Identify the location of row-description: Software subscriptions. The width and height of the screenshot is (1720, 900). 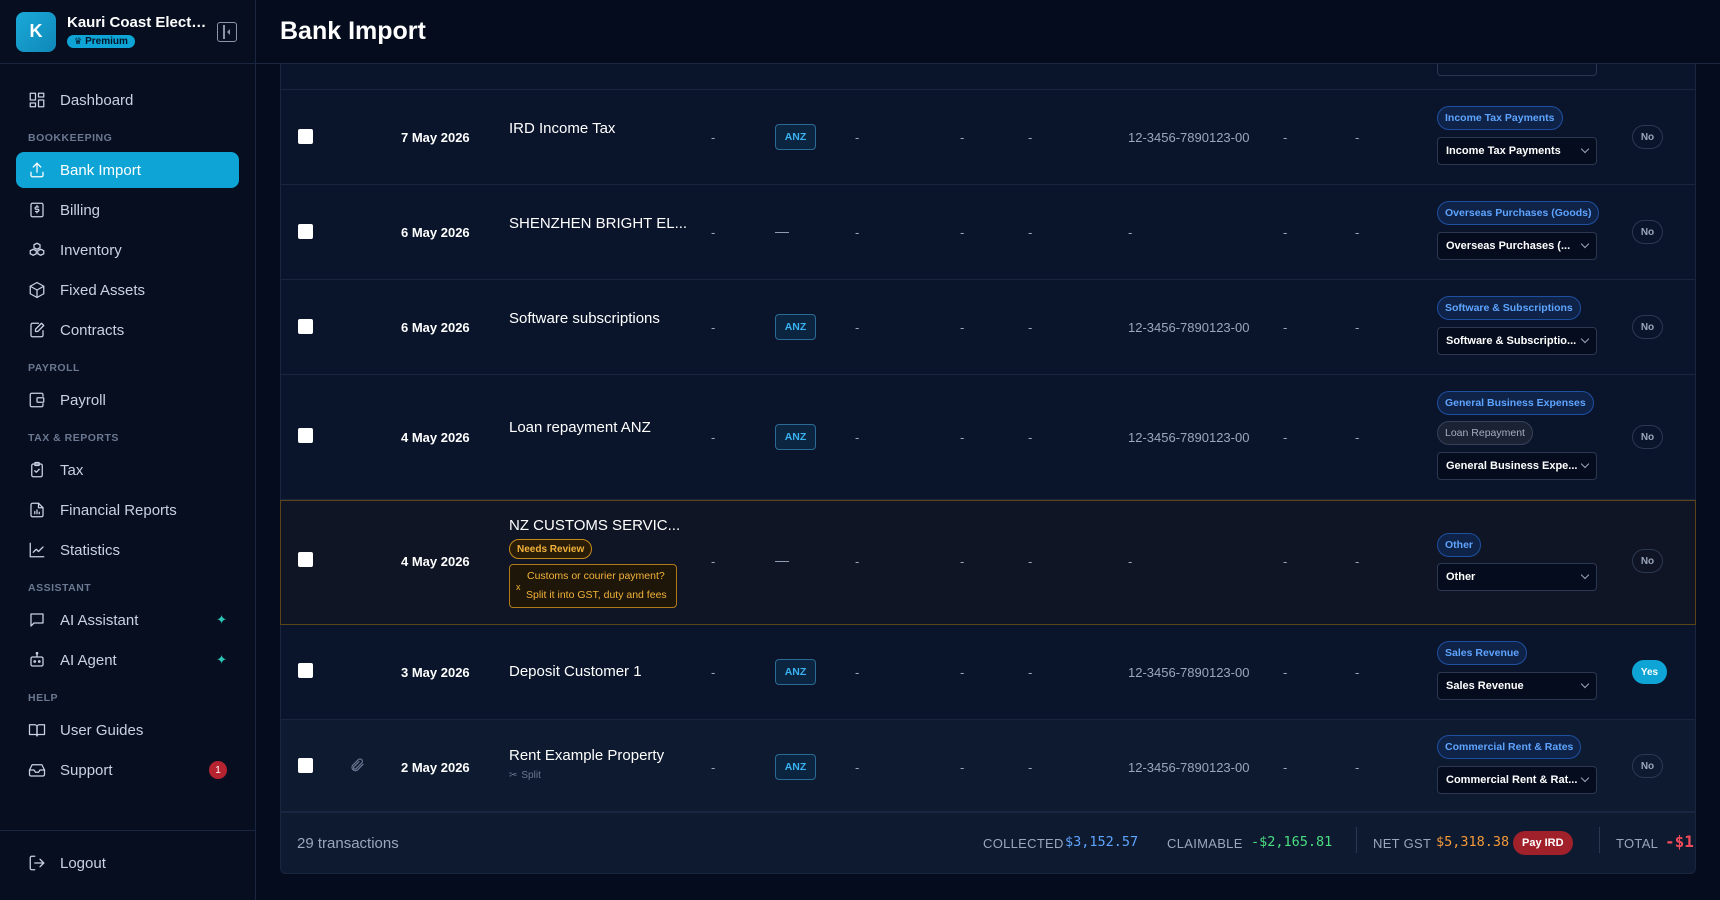
(584, 318).